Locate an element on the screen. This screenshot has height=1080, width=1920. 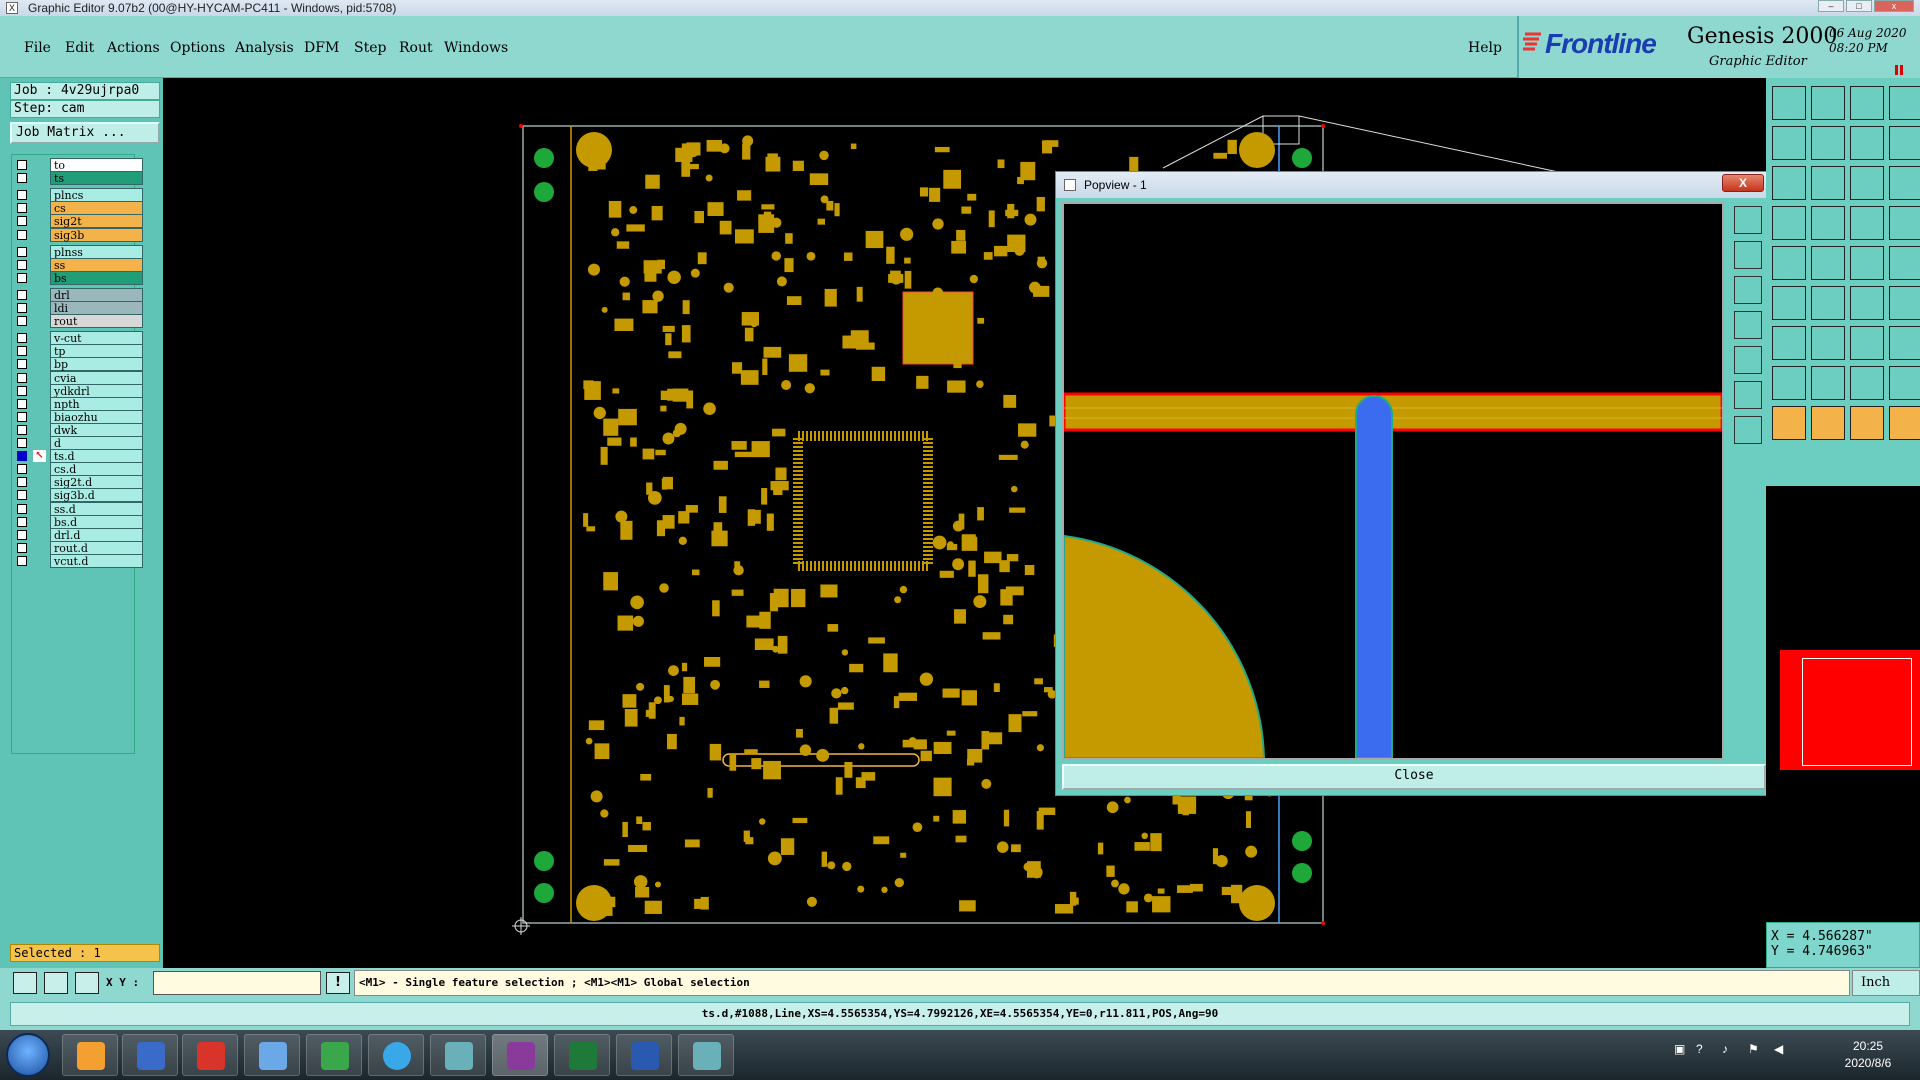
layer-row-plncs: plncs is located at coordinates (77, 195).